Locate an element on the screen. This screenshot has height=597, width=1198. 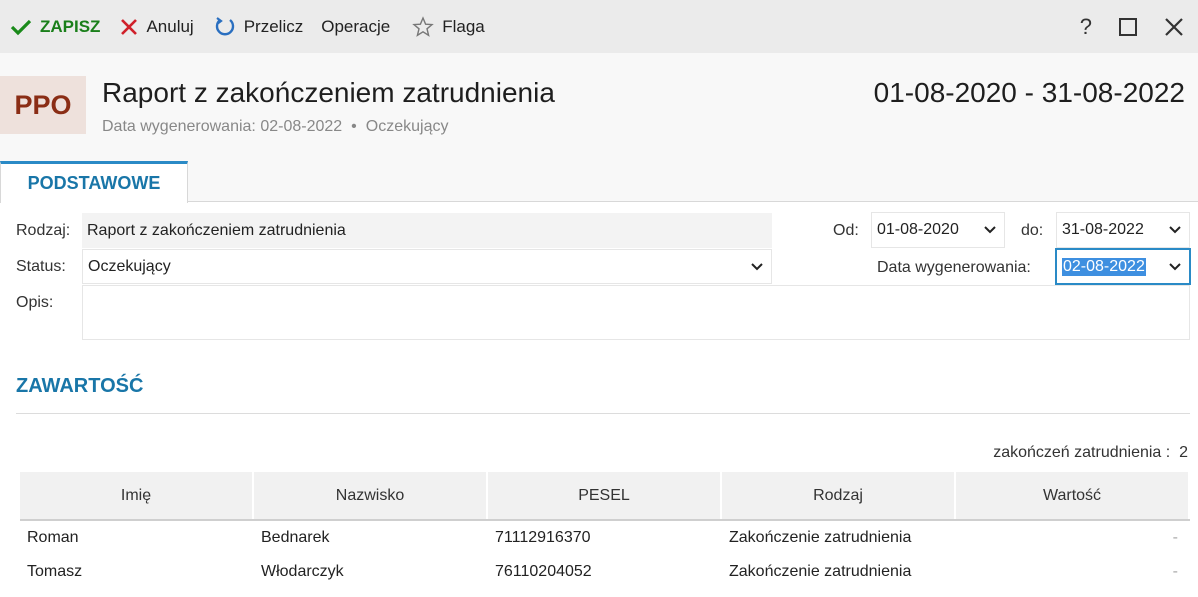
operations-menu: Operacje is located at coordinates (355, 26).